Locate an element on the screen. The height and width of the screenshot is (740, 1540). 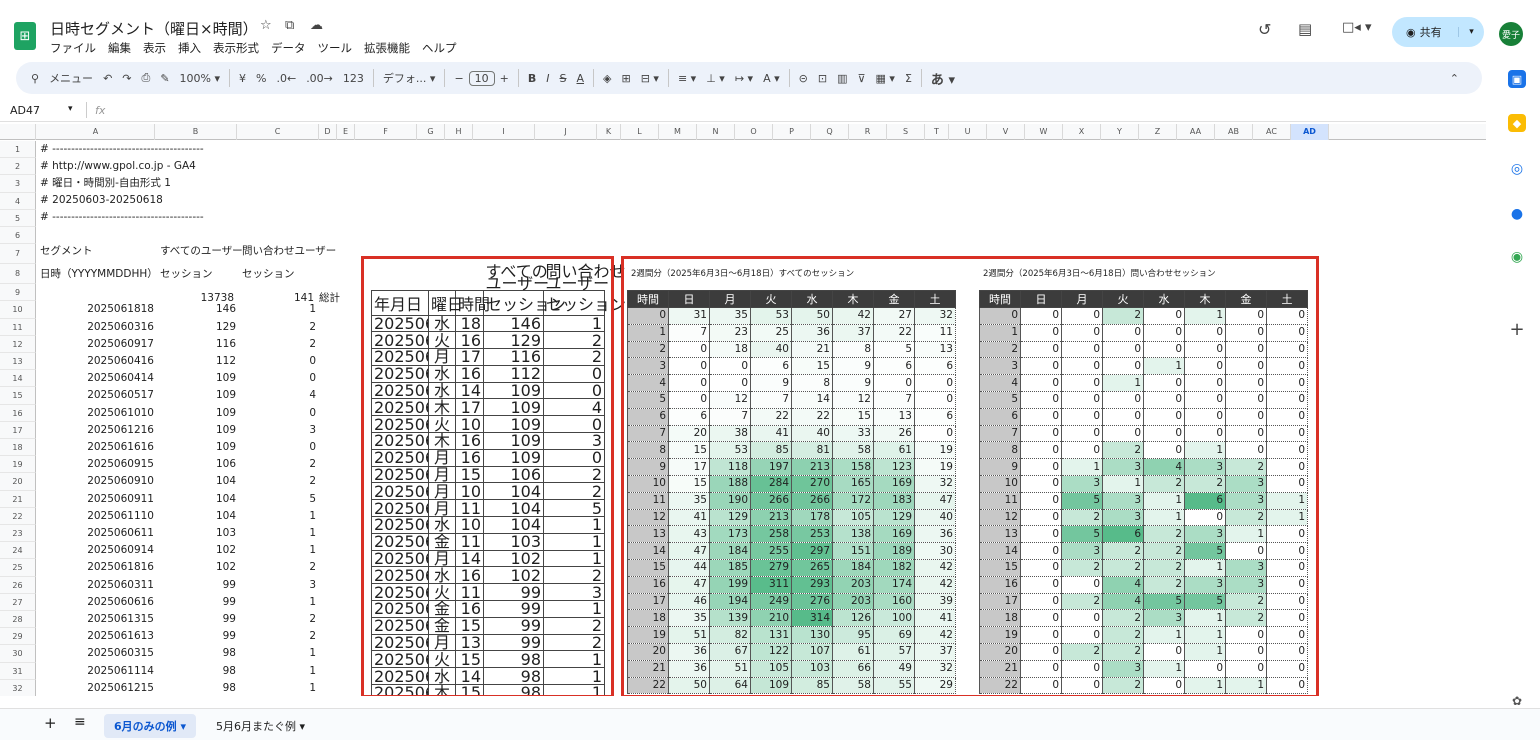
column-header-j: J is located at coordinates (566, 132).